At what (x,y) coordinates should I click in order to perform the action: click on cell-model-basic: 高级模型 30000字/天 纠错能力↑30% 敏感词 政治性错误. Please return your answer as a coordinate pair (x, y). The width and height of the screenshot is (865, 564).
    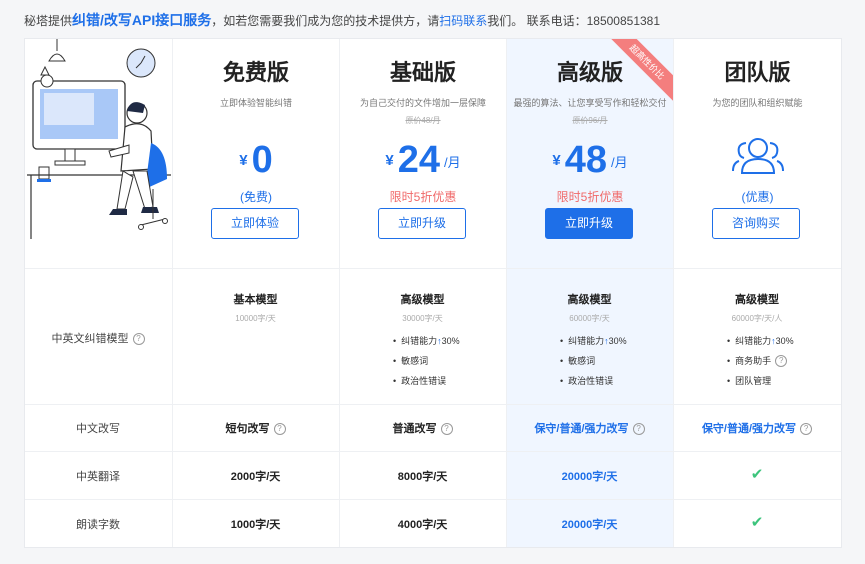
    Looking at the image, I should click on (422, 336).